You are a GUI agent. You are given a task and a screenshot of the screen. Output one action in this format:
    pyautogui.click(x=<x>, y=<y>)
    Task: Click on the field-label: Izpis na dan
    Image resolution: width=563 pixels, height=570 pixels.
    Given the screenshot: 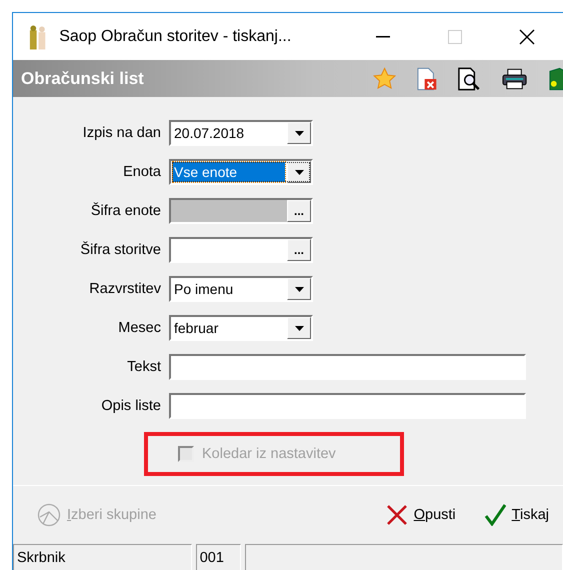 What is the action you would take?
    pyautogui.click(x=122, y=133)
    